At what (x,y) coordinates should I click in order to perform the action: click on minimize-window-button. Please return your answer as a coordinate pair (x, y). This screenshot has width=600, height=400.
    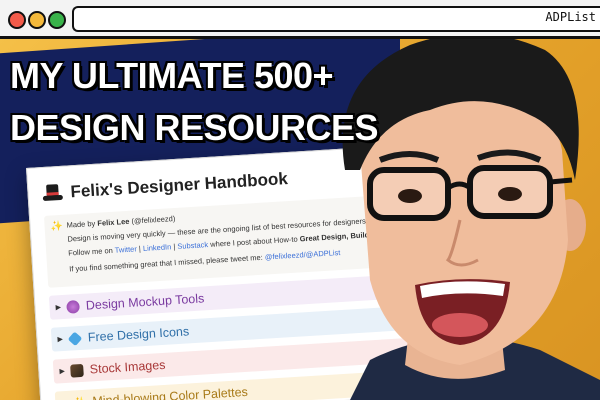
    Looking at the image, I should click on (37, 20).